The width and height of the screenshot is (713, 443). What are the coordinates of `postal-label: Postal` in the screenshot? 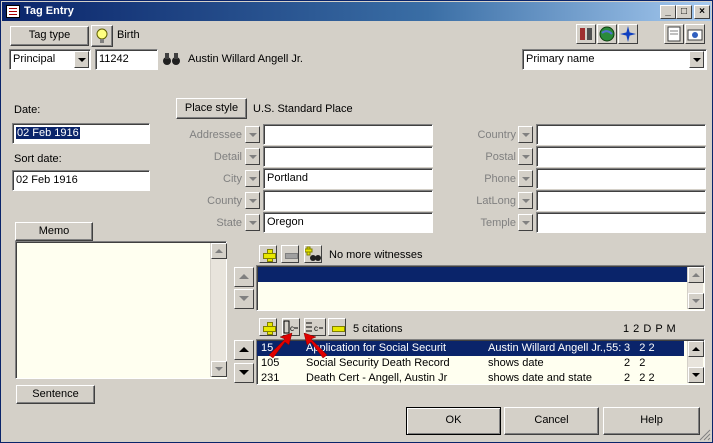 It's located at (500, 157).